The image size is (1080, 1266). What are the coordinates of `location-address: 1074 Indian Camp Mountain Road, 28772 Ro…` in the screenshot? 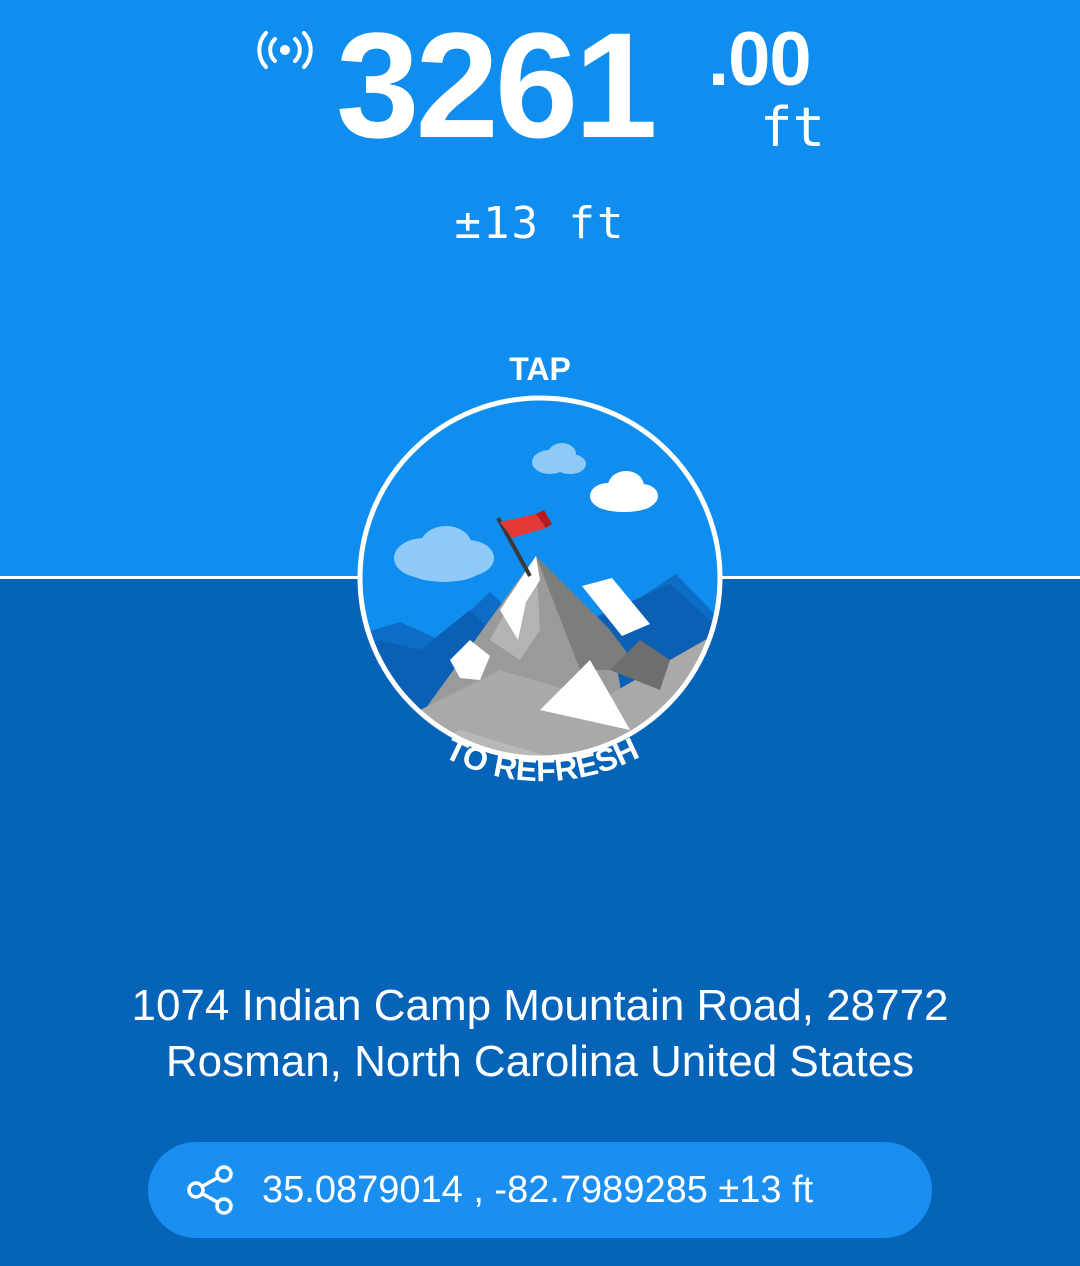 It's located at (540, 1034).